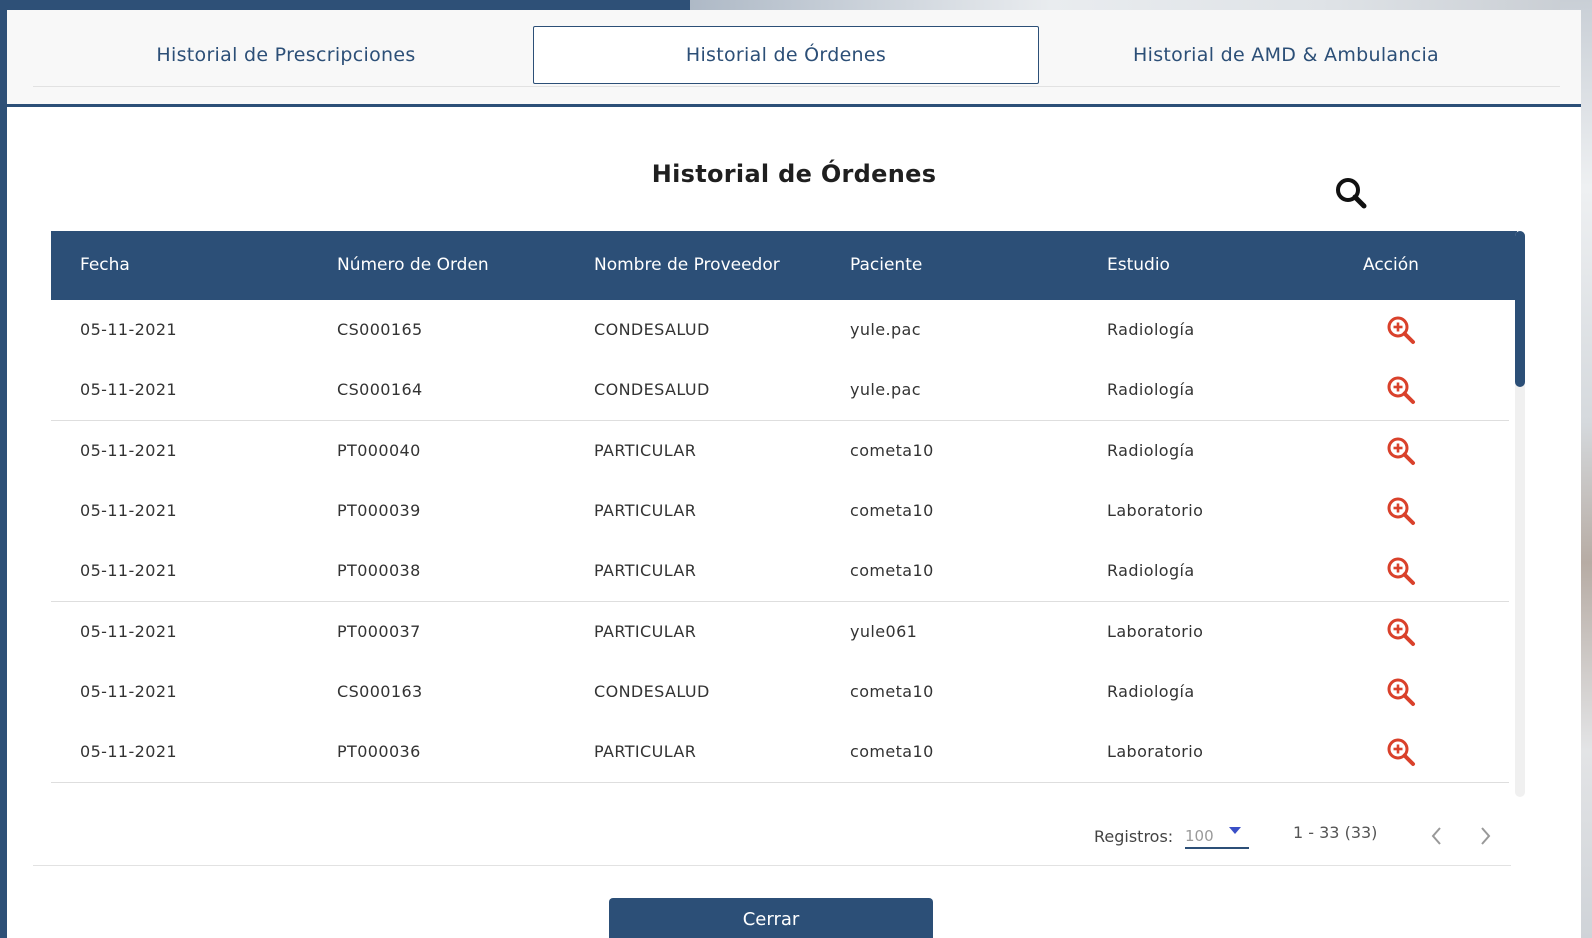  I want to click on pagination-range: 1 - 33 (33), so click(1335, 832).